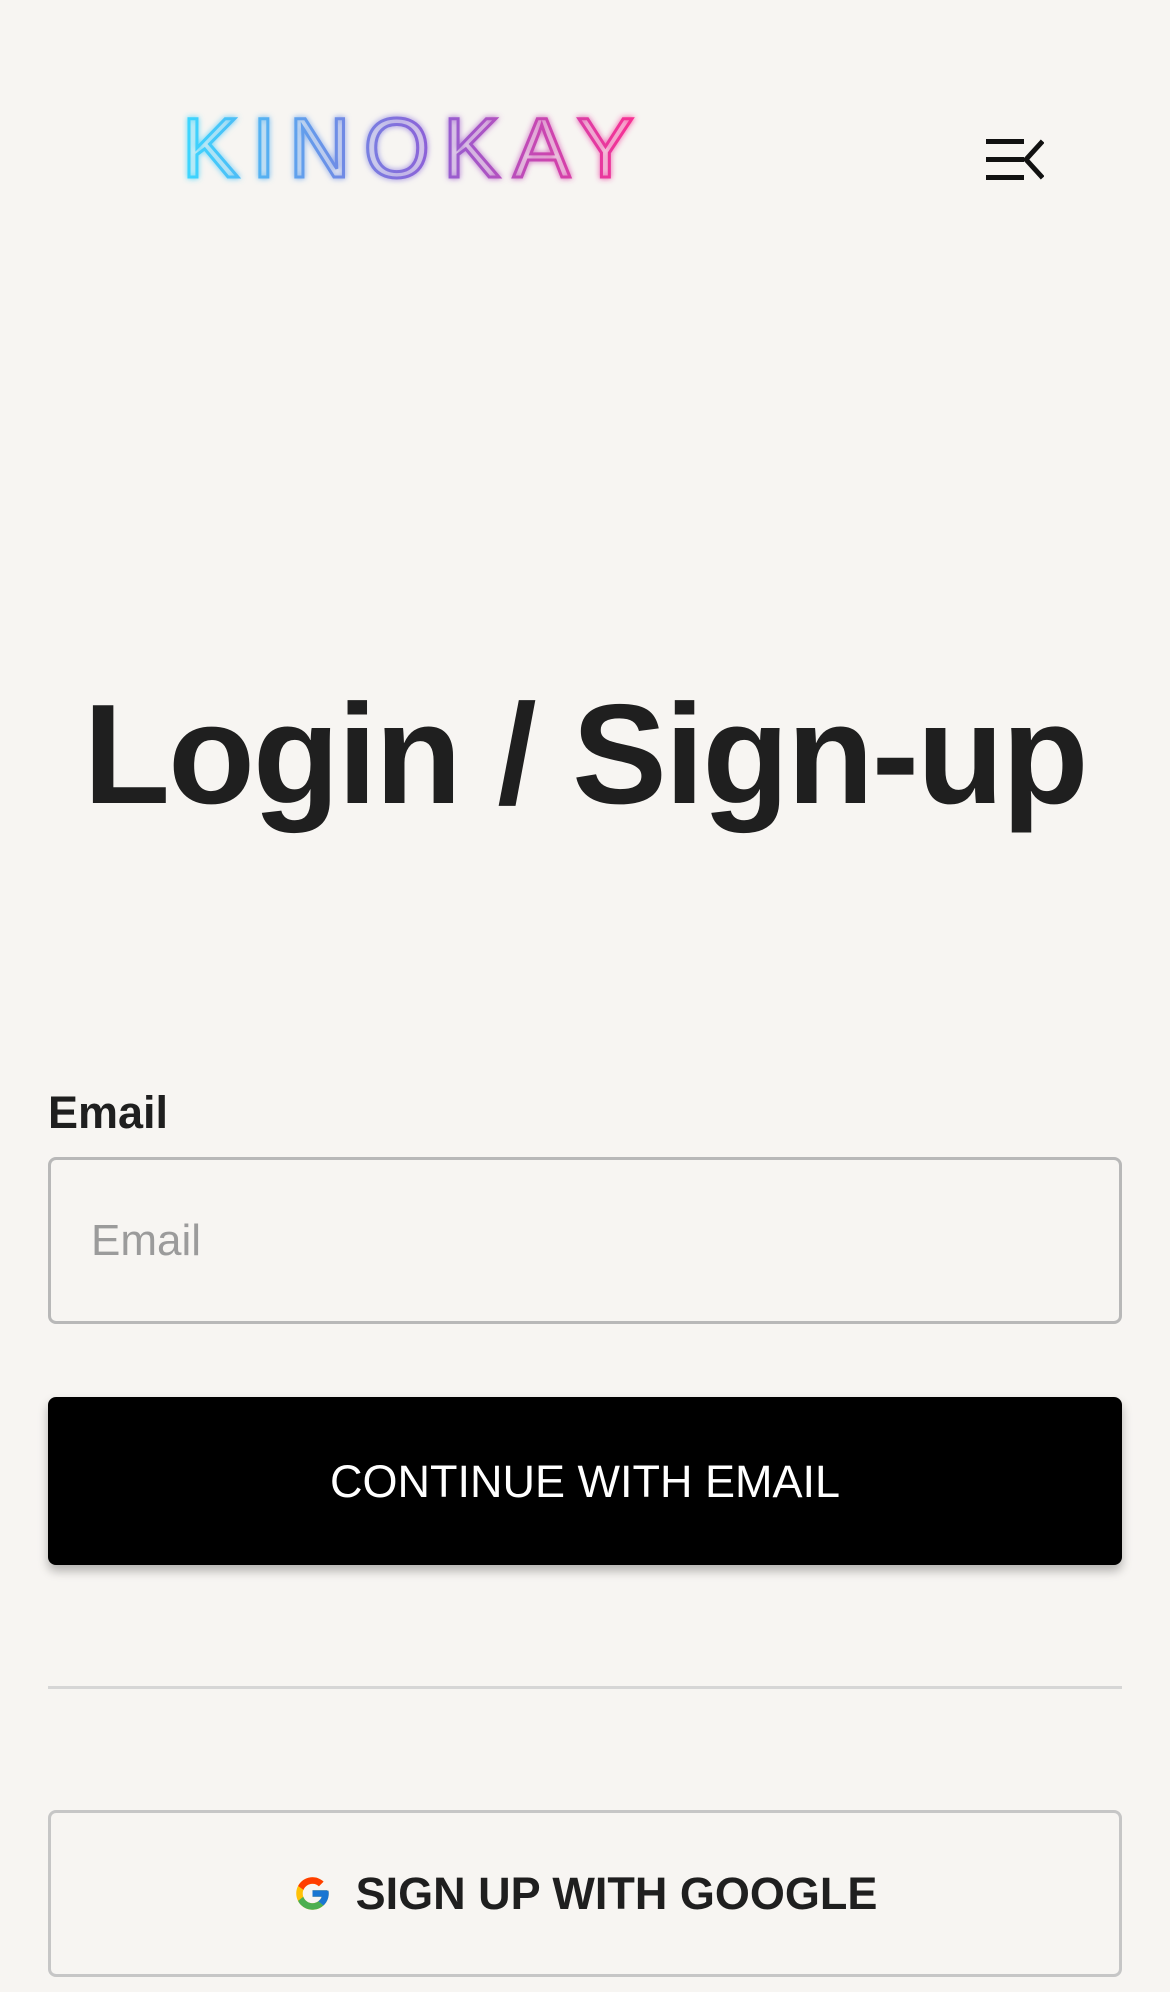 The image size is (1170, 1992). What do you see at coordinates (585, 1687) in the screenshot?
I see `form-divider` at bounding box center [585, 1687].